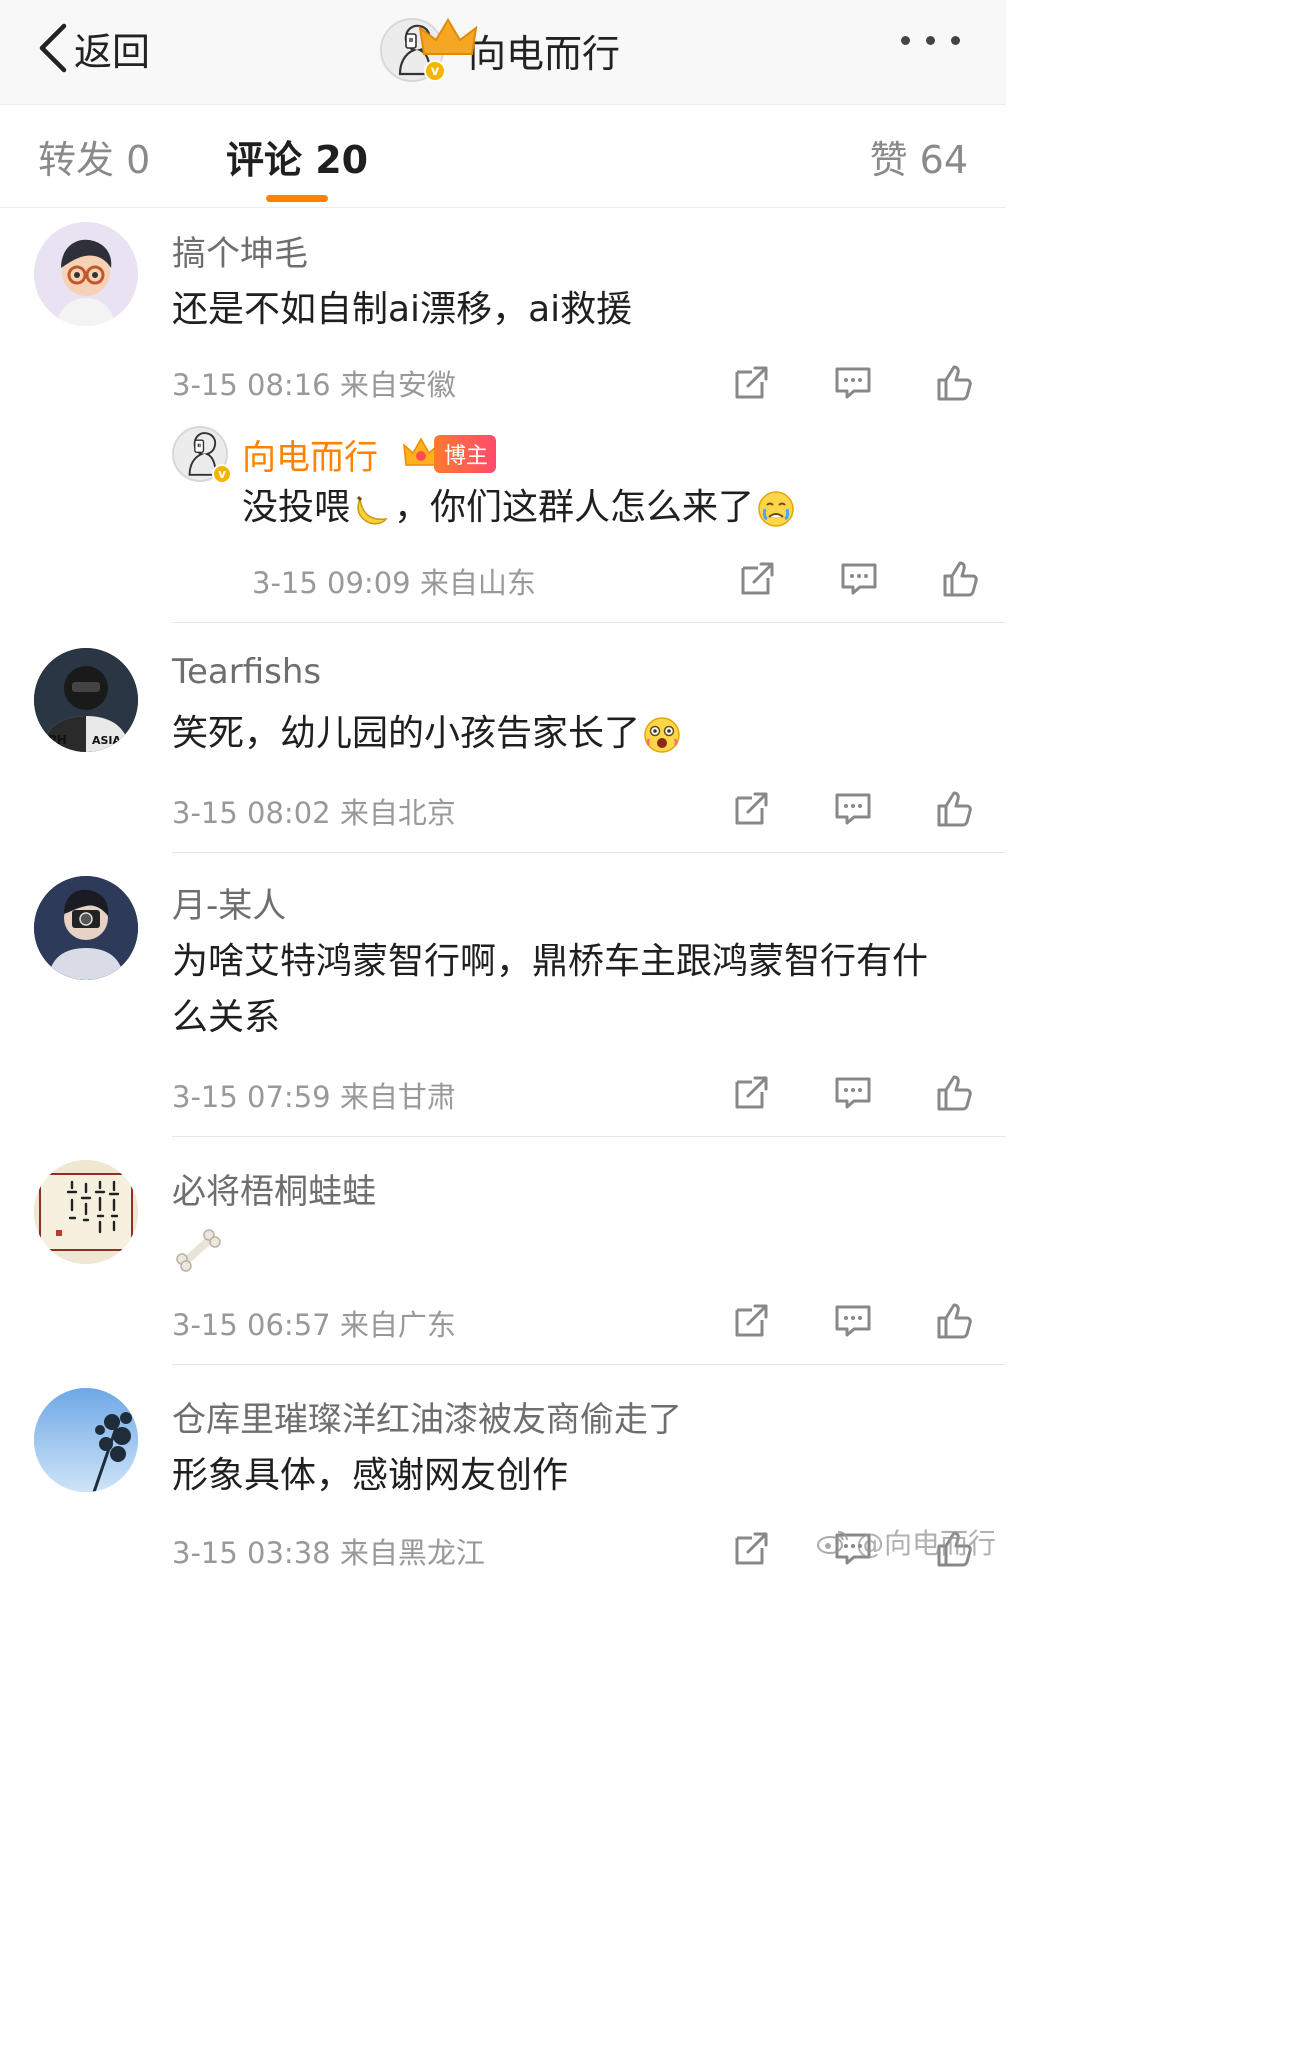 This screenshot has height=2052, width=1316. I want to click on account-avatar: v, so click(429, 50).